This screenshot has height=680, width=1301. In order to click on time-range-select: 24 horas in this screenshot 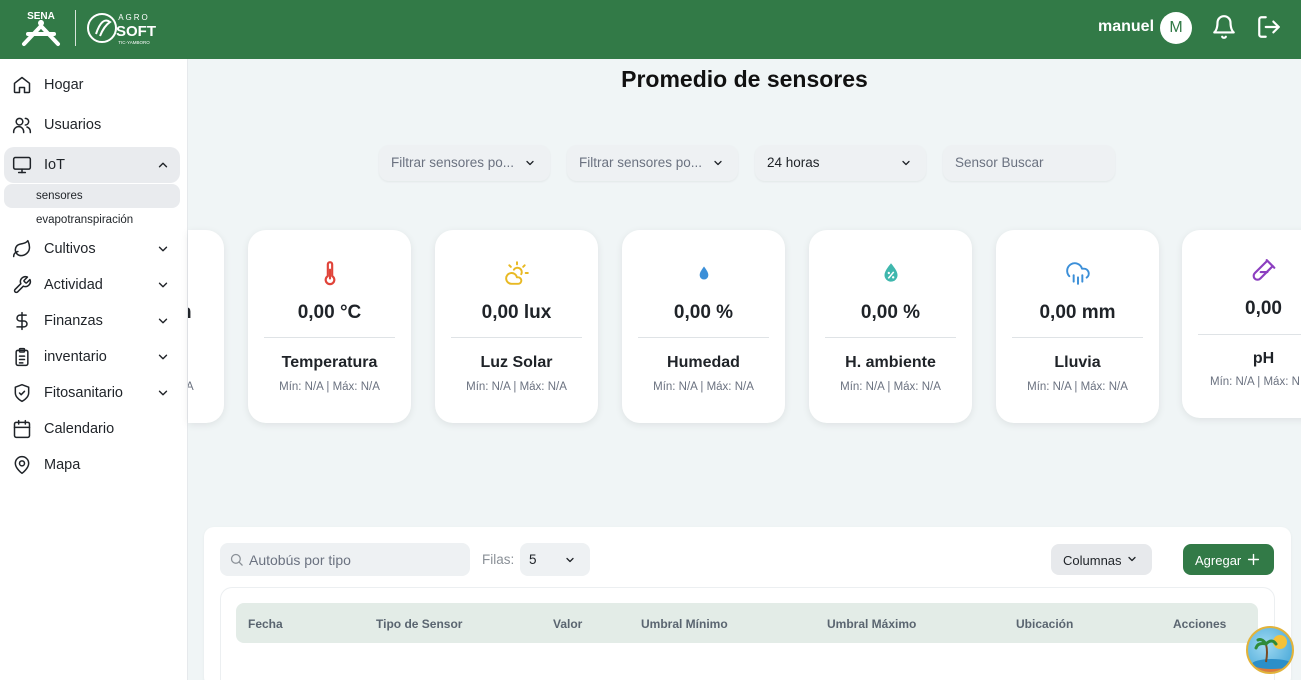, I will do `click(840, 163)`.